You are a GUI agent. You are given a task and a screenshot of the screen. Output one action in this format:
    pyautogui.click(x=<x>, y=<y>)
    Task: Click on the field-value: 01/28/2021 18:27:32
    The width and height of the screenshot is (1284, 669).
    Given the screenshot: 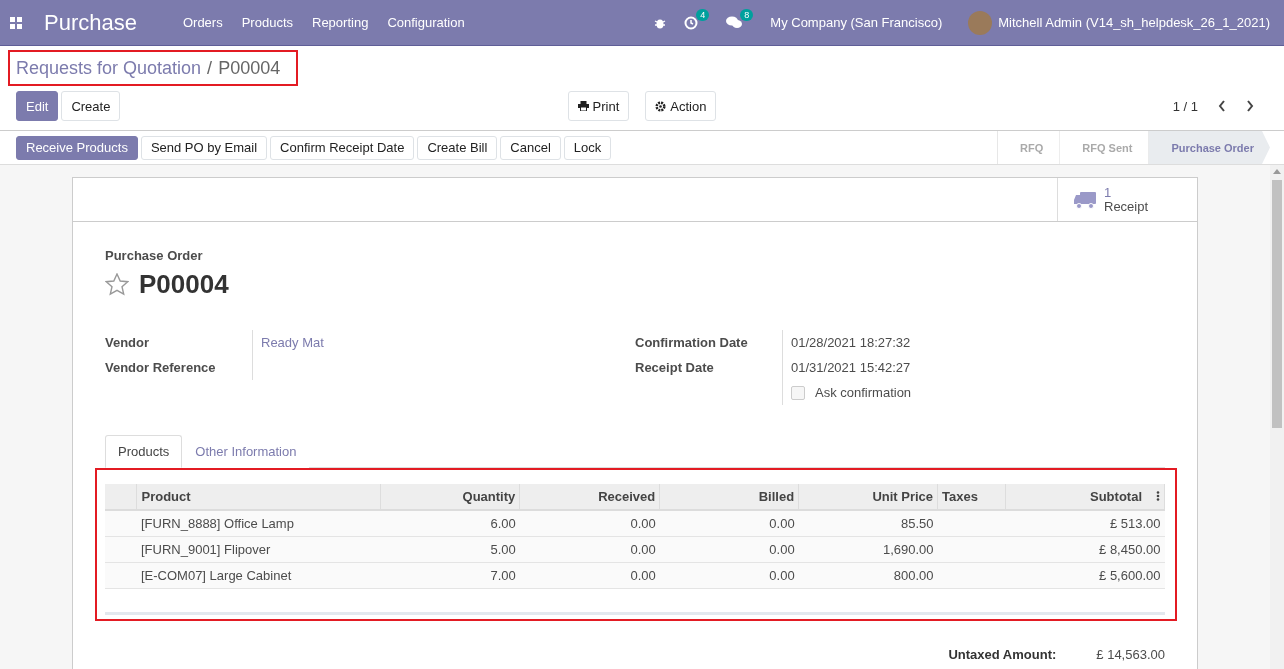 What is the action you would take?
    pyautogui.click(x=851, y=343)
    